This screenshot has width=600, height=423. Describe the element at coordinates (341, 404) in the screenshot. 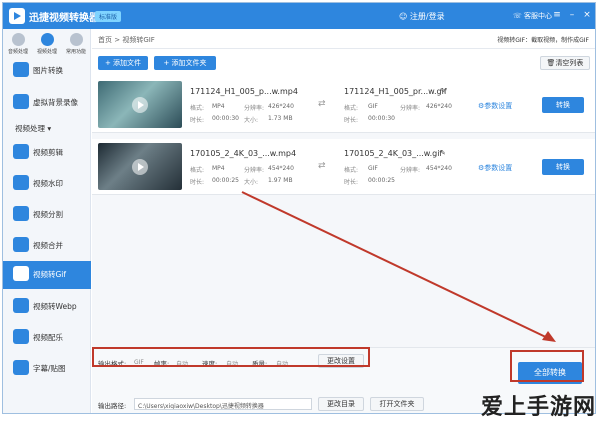

I see `change-dir-button: 更改目录` at that location.